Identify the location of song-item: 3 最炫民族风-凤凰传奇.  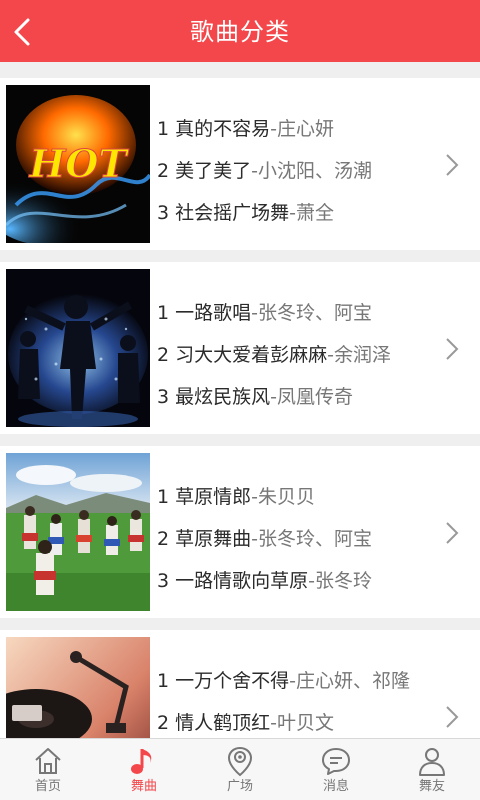
(293, 397).